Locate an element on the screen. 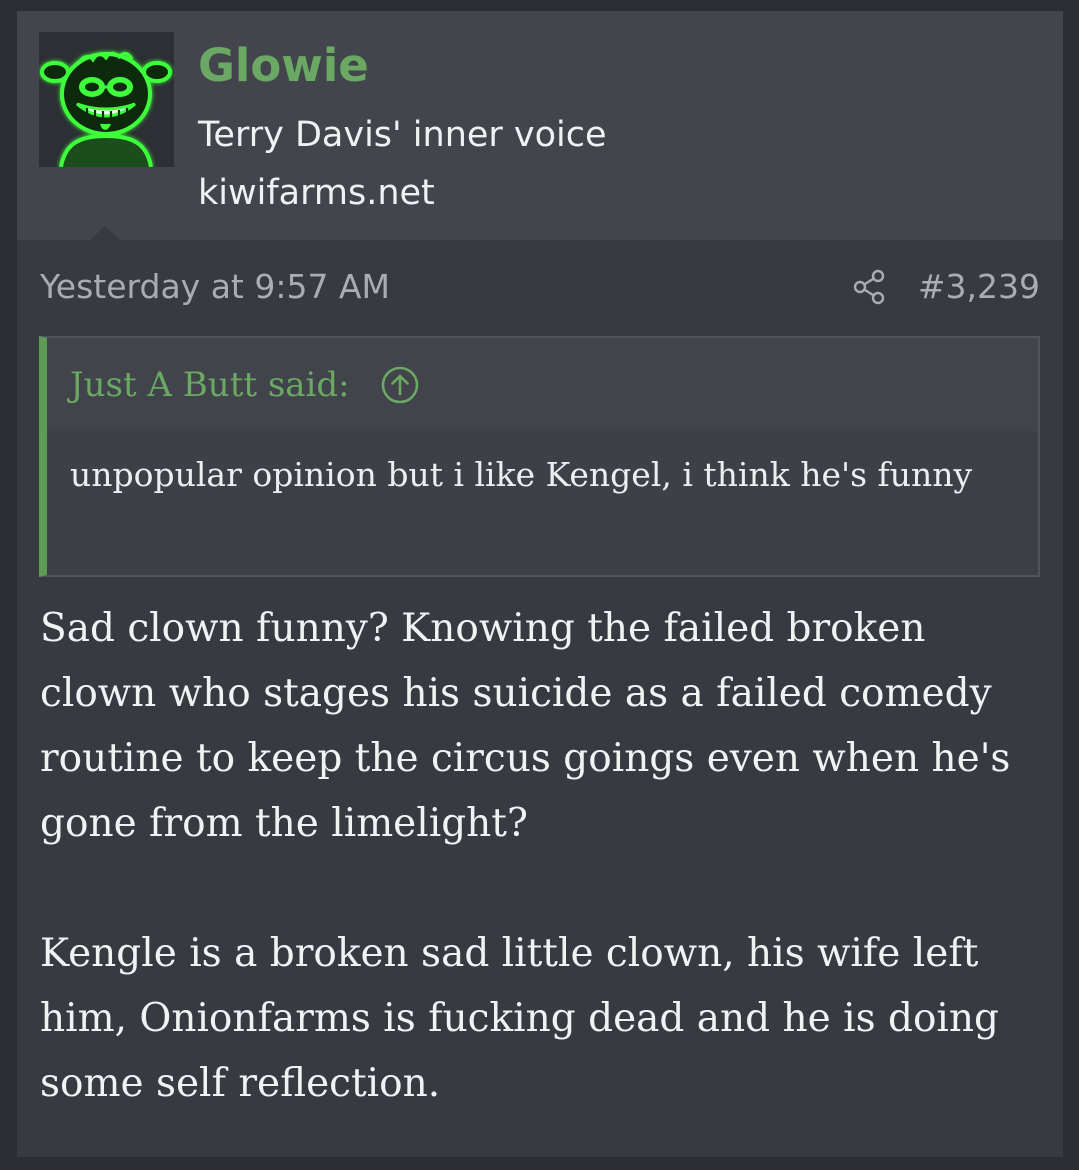 This screenshot has height=1170, width=1079. user-title: Terry Davis' inner voice is located at coordinates (402, 135).